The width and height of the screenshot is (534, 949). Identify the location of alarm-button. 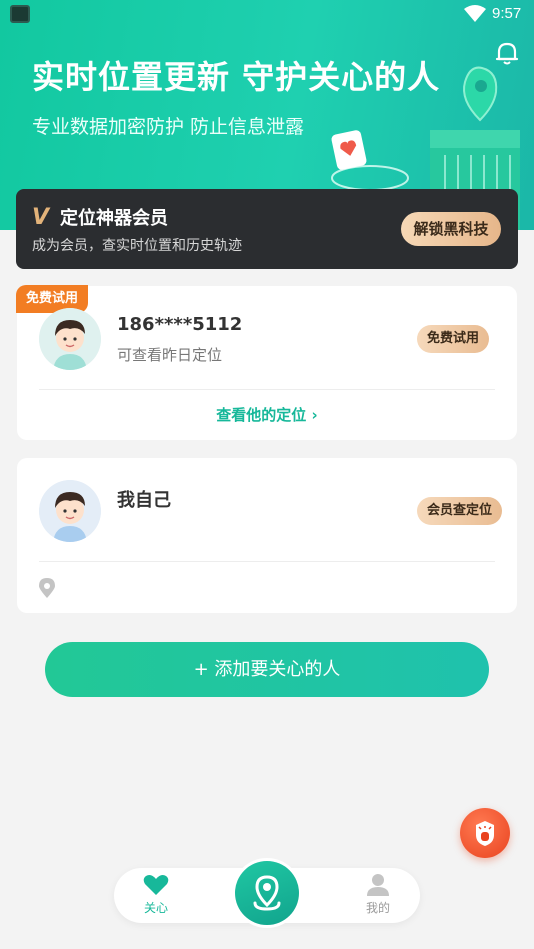
(485, 833).